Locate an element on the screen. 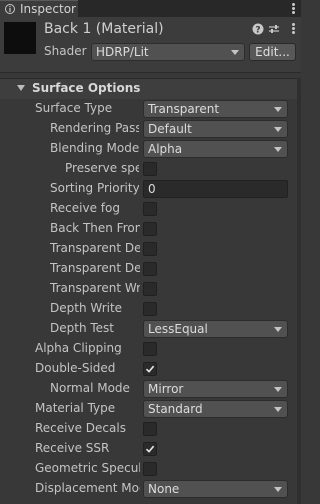  property-row: Normal Mode Mirror is located at coordinates (150, 389).